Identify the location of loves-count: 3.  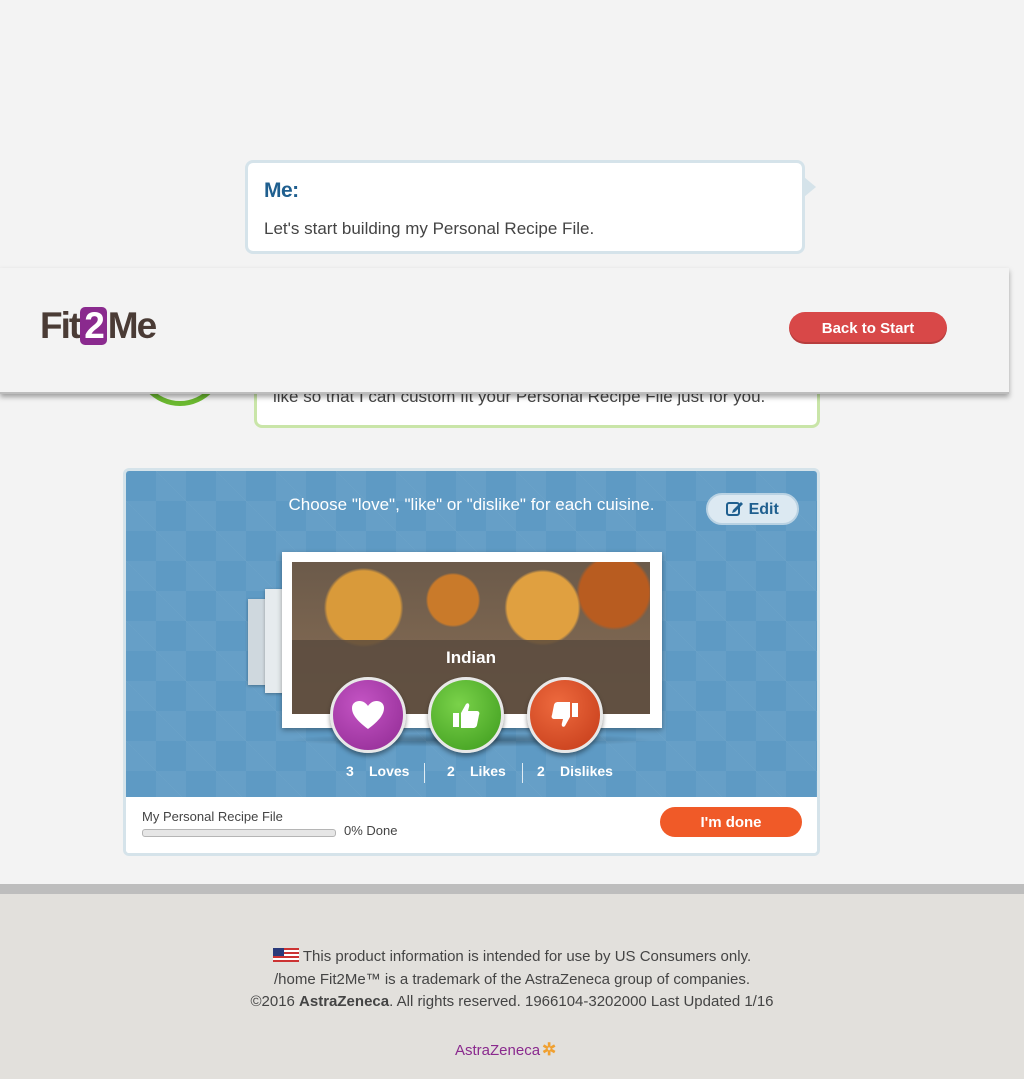
(350, 771).